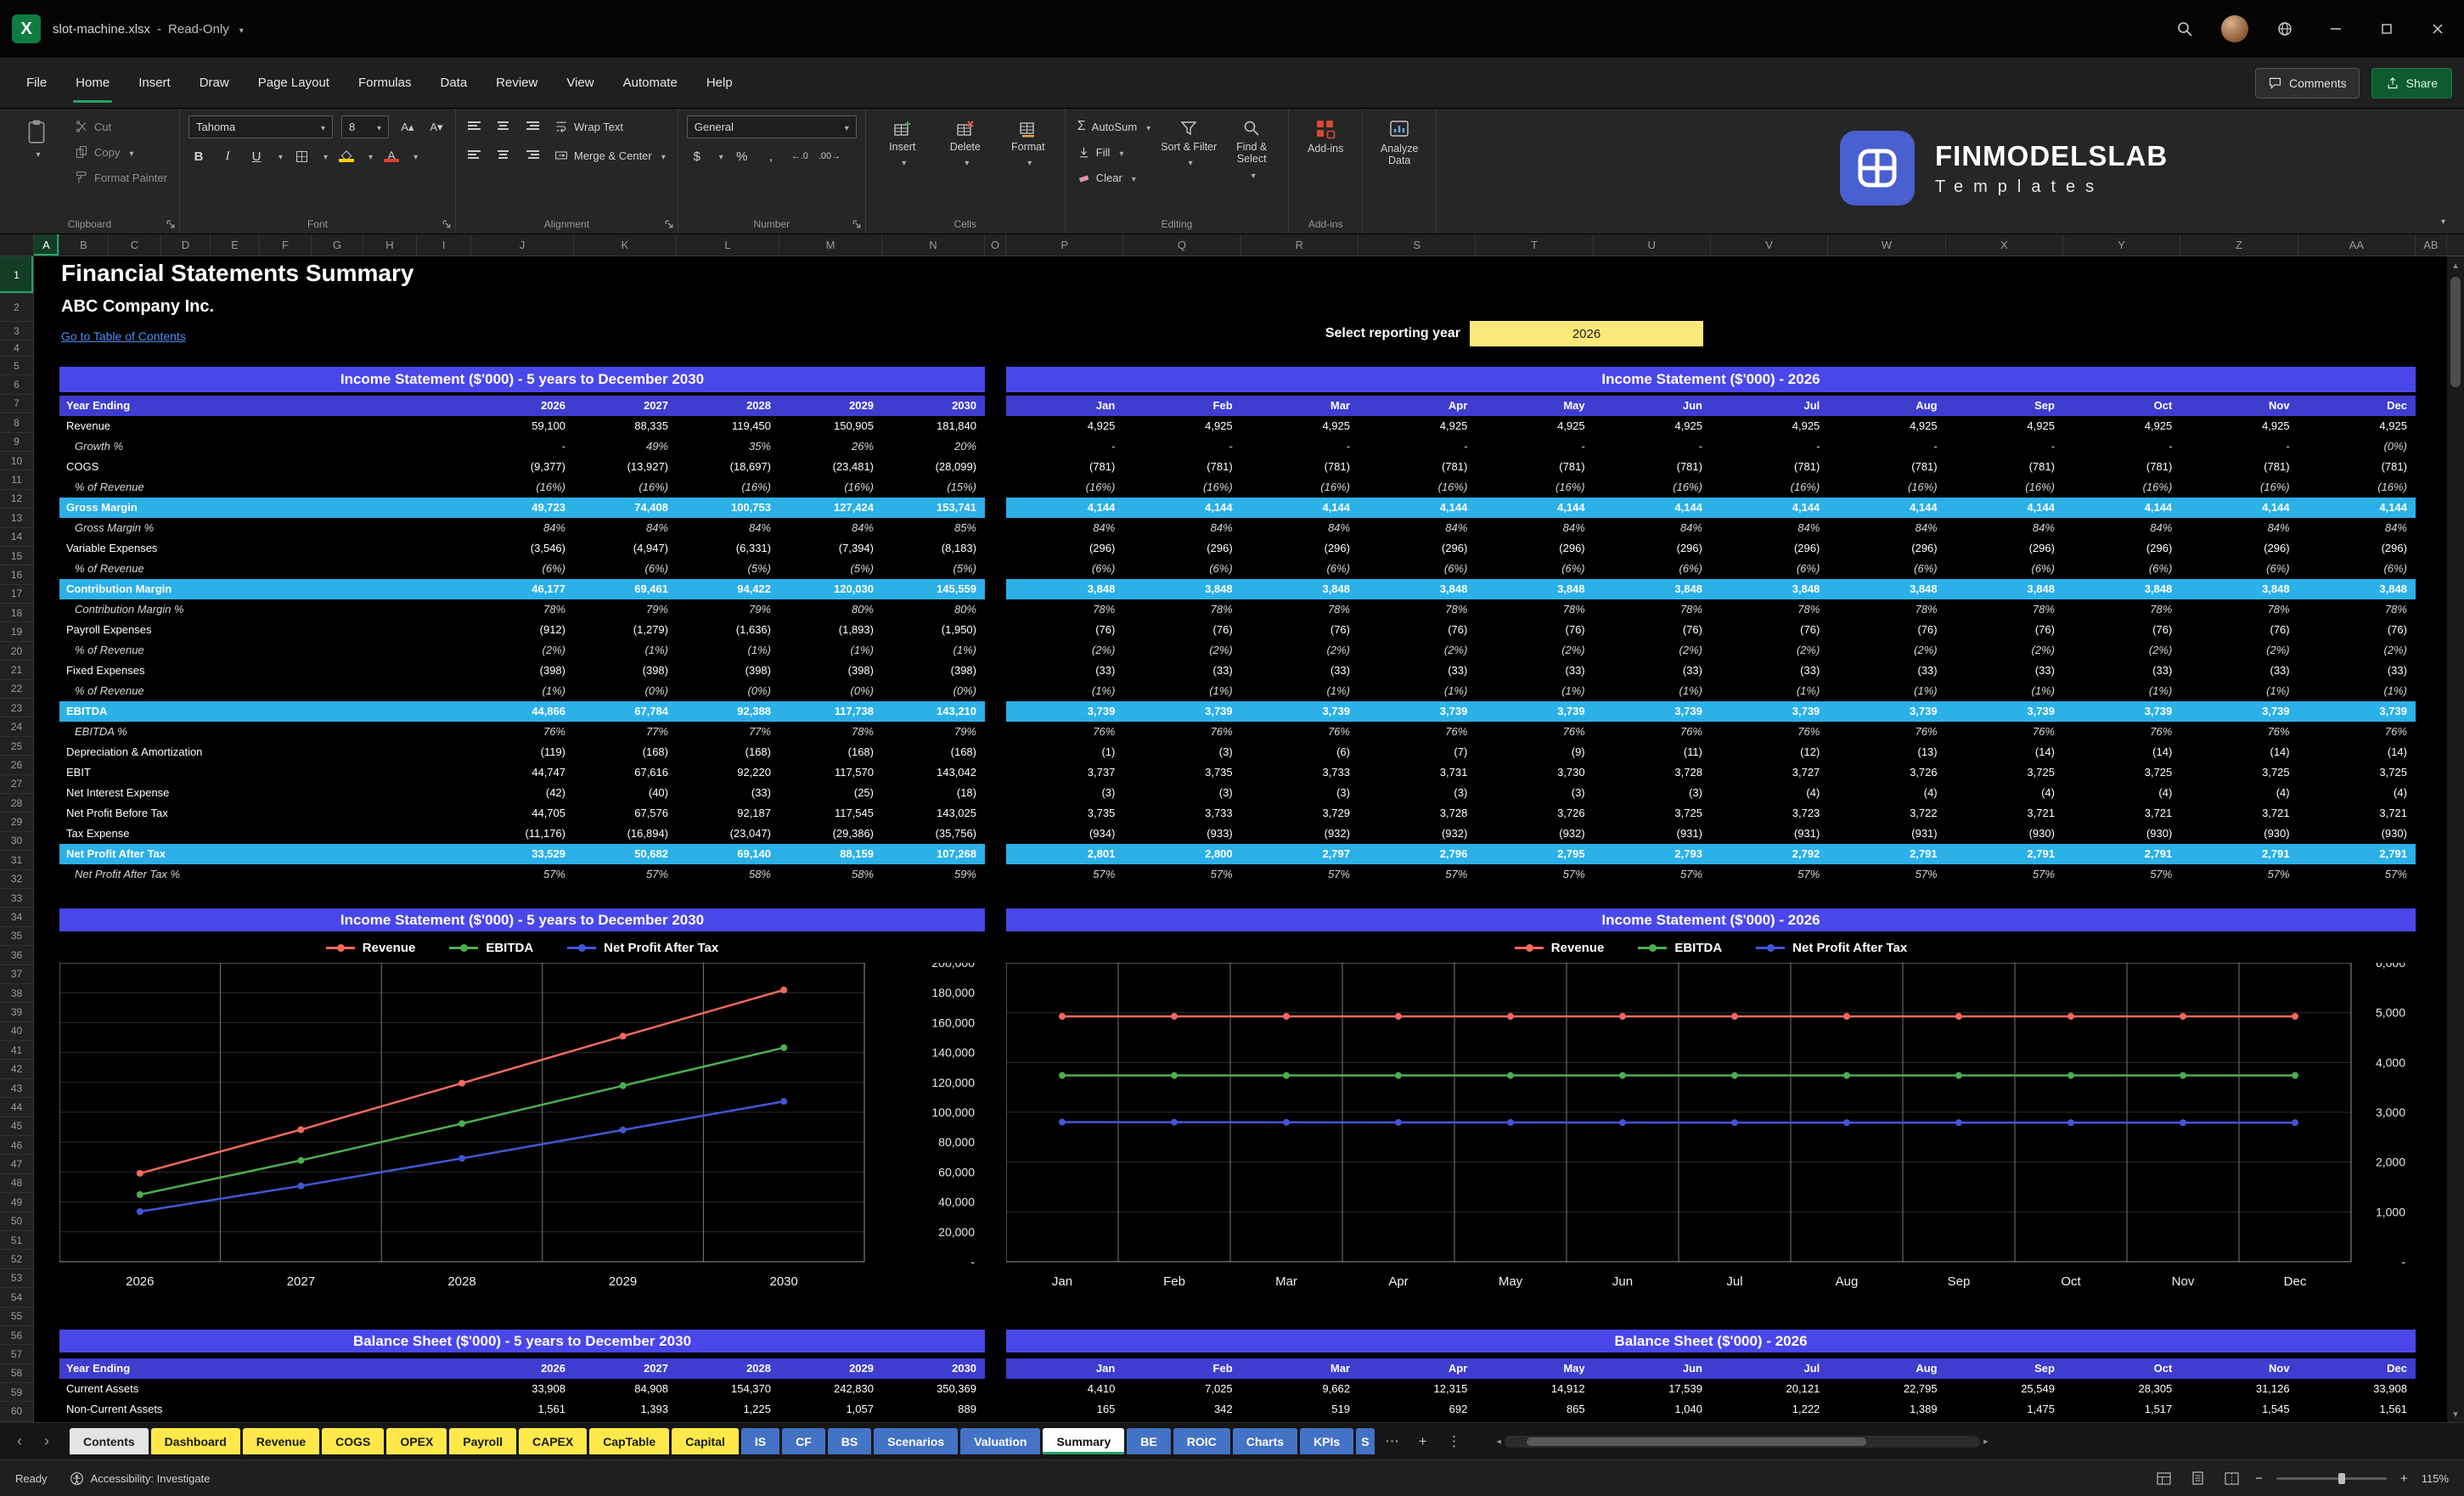  What do you see at coordinates (2004, 793) in the screenshot?
I see `cell: (4)` at bounding box center [2004, 793].